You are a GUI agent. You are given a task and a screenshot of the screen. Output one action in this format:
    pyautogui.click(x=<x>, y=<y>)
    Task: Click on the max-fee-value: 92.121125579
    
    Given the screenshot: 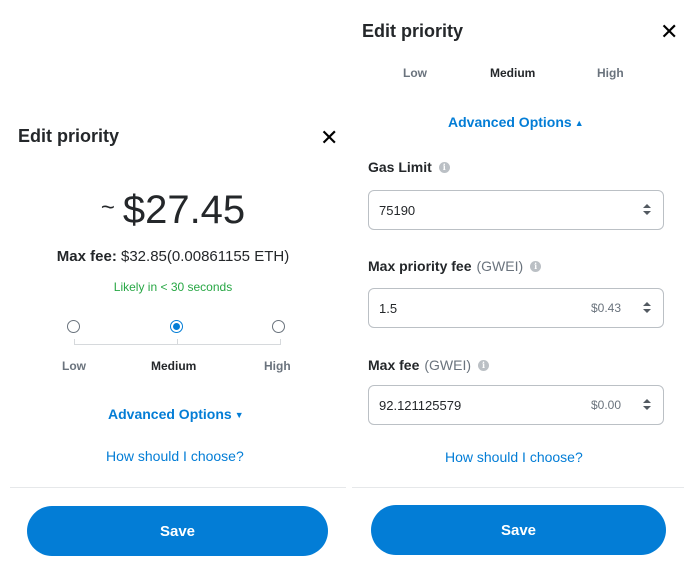 What is the action you would take?
    pyautogui.click(x=420, y=405)
    